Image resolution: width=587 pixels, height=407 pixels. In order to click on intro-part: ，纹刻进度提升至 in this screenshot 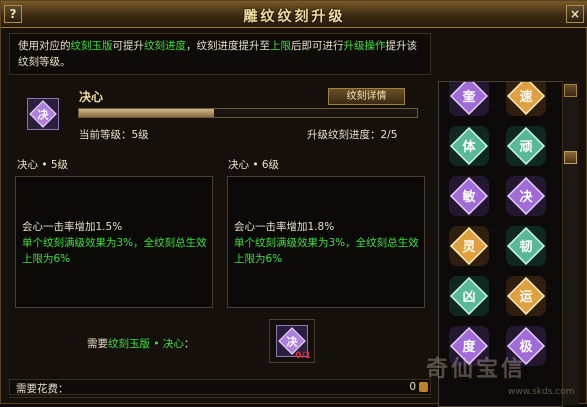, I will do `click(228, 46)`.